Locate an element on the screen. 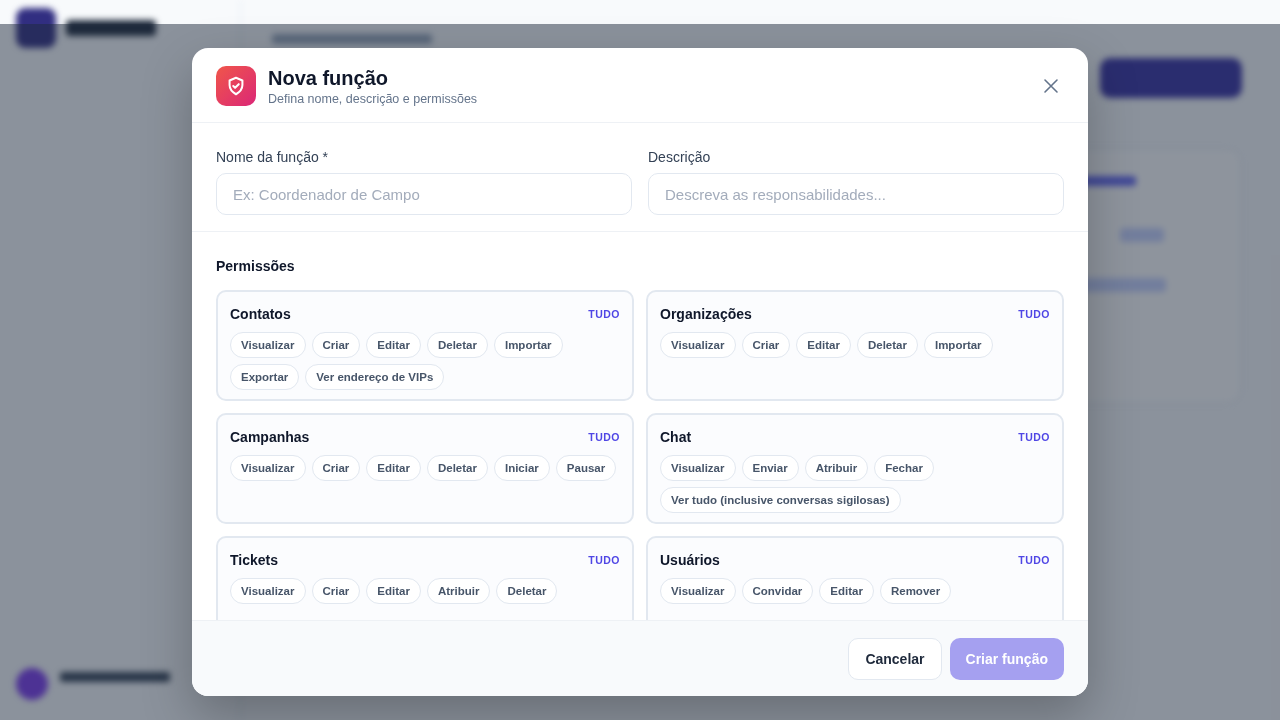 The width and height of the screenshot is (1280, 720). card-title: Tickets is located at coordinates (254, 560).